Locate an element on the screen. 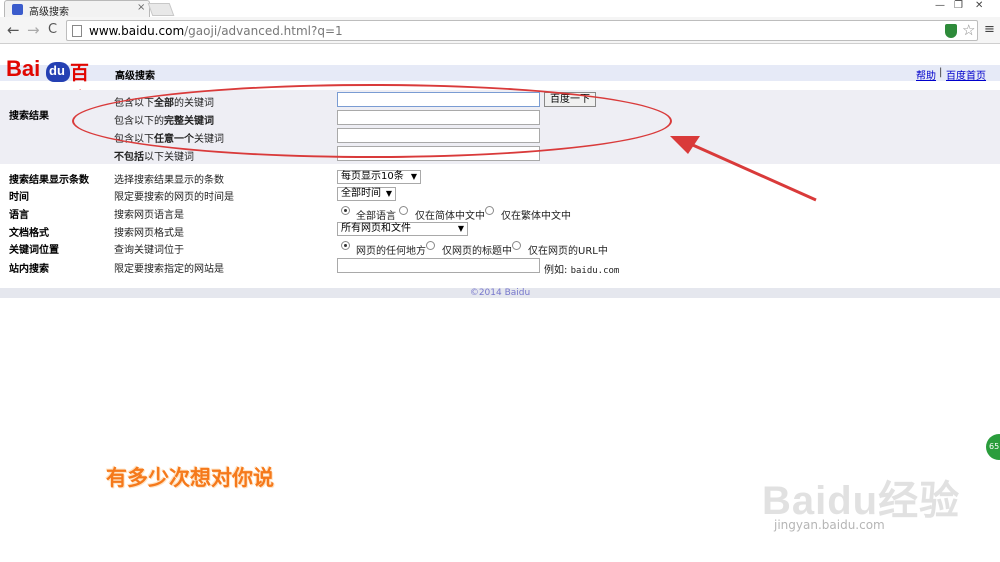  arrow-shaft is located at coordinates (751, 171).